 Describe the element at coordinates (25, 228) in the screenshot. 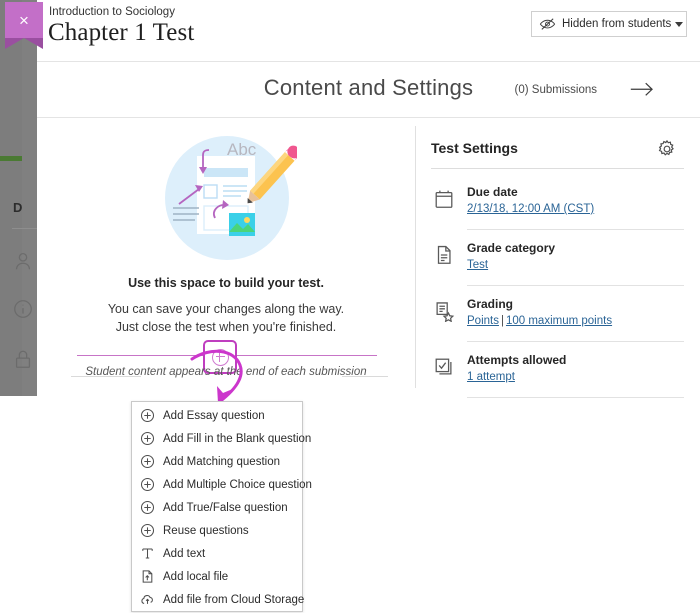

I see `sidebar-ghost-divider` at that location.